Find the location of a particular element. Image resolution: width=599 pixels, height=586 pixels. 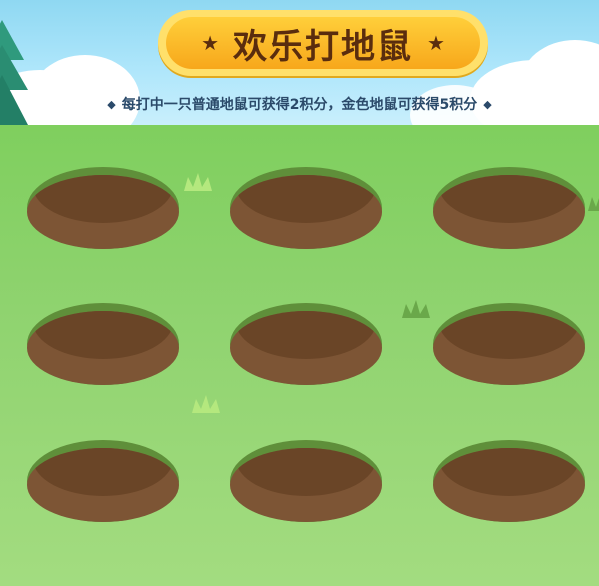

scoring-rules-text: 每打中一只普通地鼠可获得2积分，金色地鼠可获得5积分 is located at coordinates (299, 105).